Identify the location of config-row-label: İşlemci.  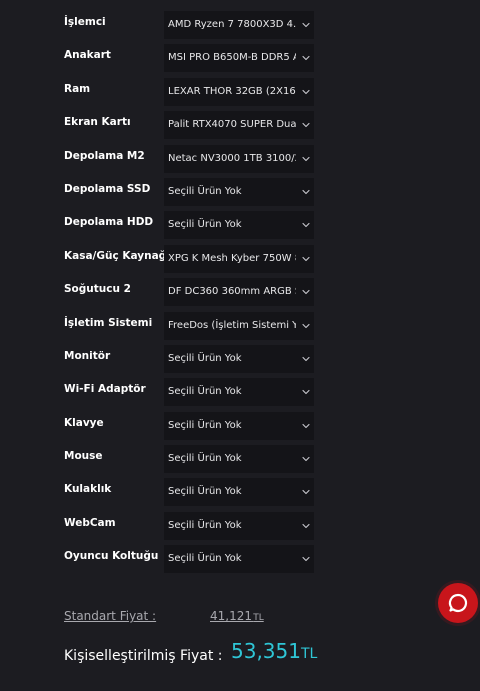
(85, 22).